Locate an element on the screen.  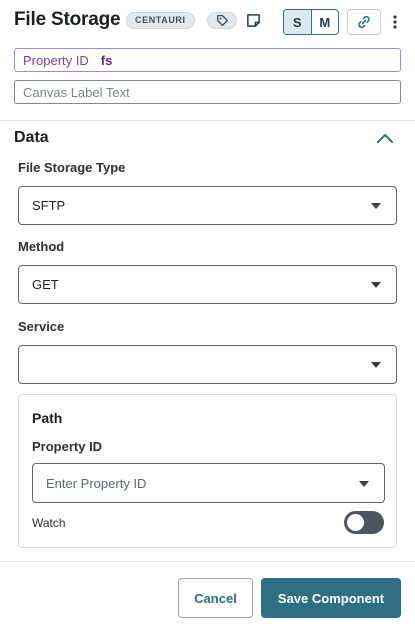
sticky-note-button is located at coordinates (253, 20).